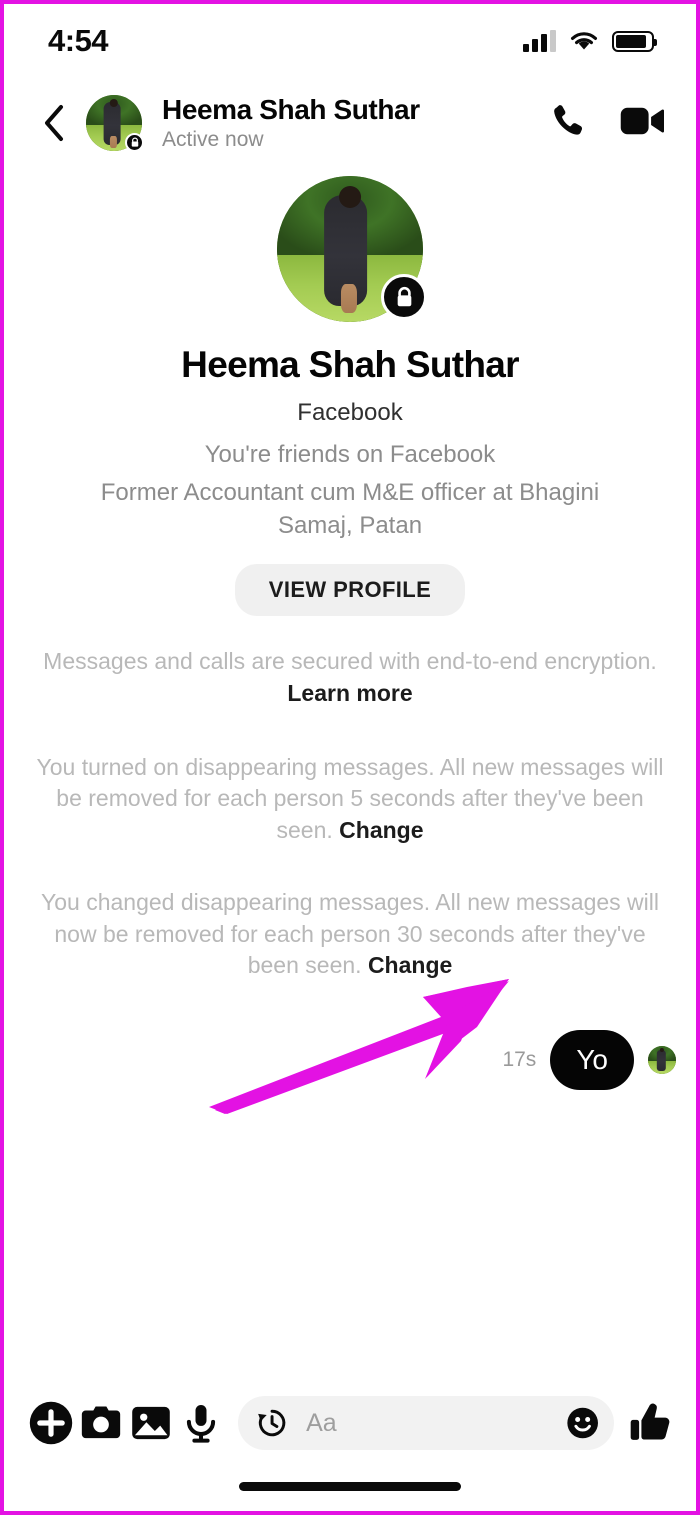 The height and width of the screenshot is (1515, 700). I want to click on plus-circle-icon, so click(51, 1423).